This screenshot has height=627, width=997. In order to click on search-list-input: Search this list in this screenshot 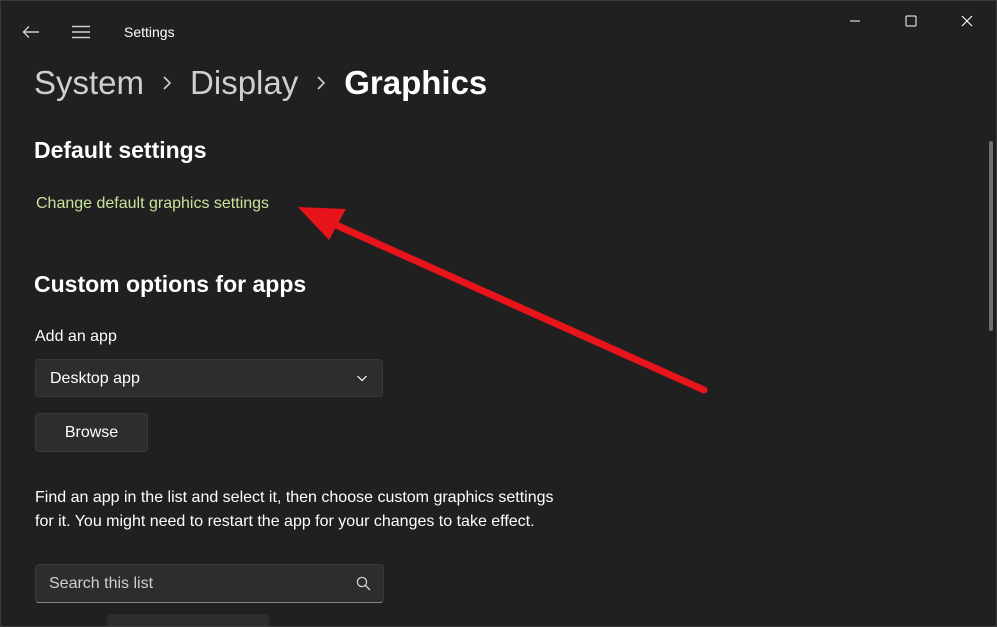, I will do `click(209, 583)`.